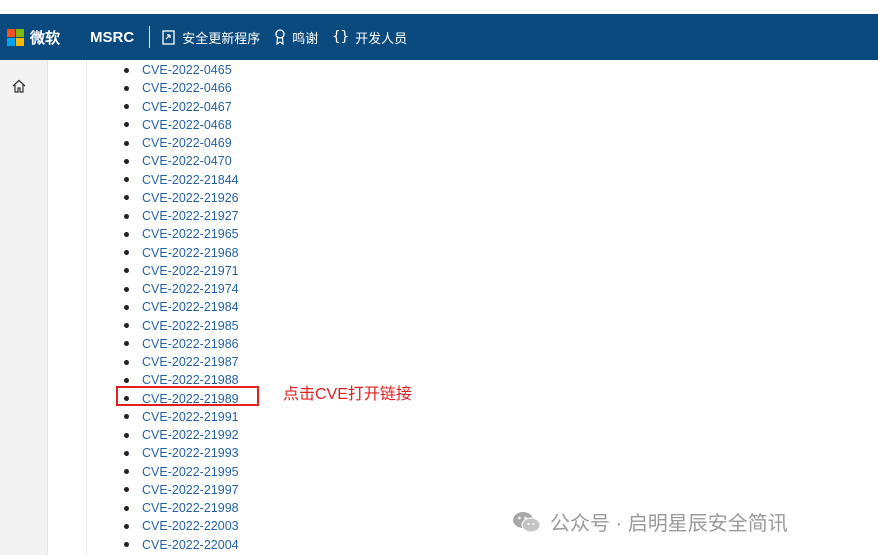 The height and width of the screenshot is (555, 878). I want to click on nav-developers: {} 开发人员, so click(369, 37).